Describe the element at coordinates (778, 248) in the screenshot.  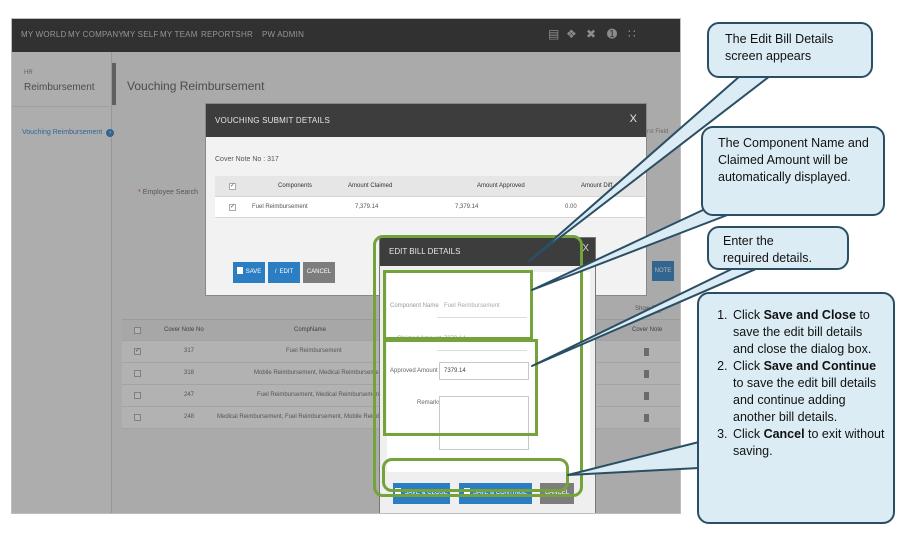
I see `callout-enter-details: Enter the required details.` at that location.